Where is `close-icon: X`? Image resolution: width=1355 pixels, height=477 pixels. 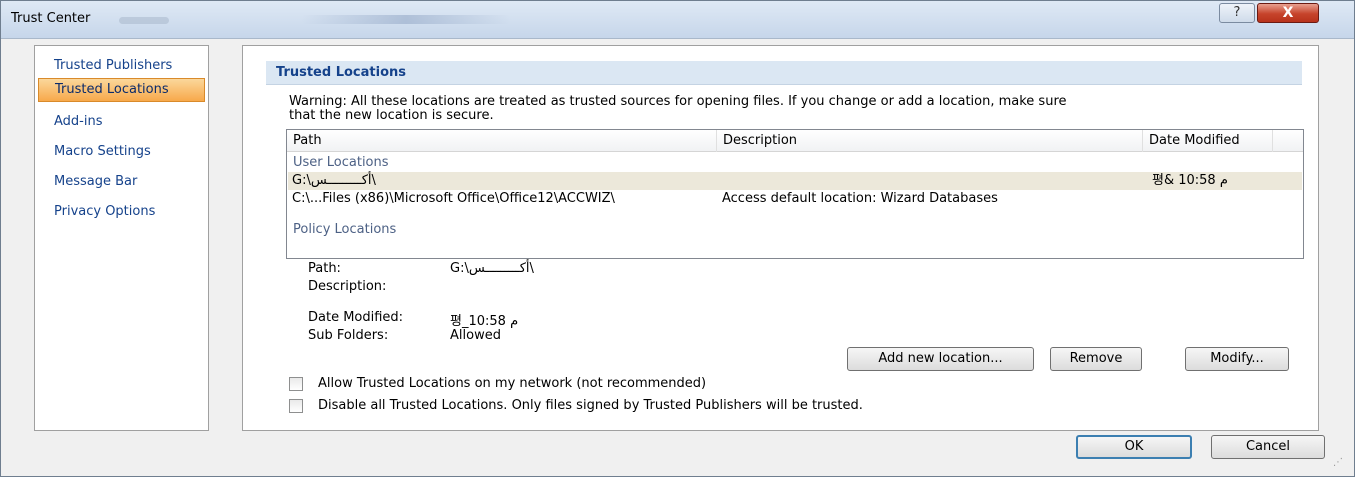
close-icon: X is located at coordinates (1288, 13).